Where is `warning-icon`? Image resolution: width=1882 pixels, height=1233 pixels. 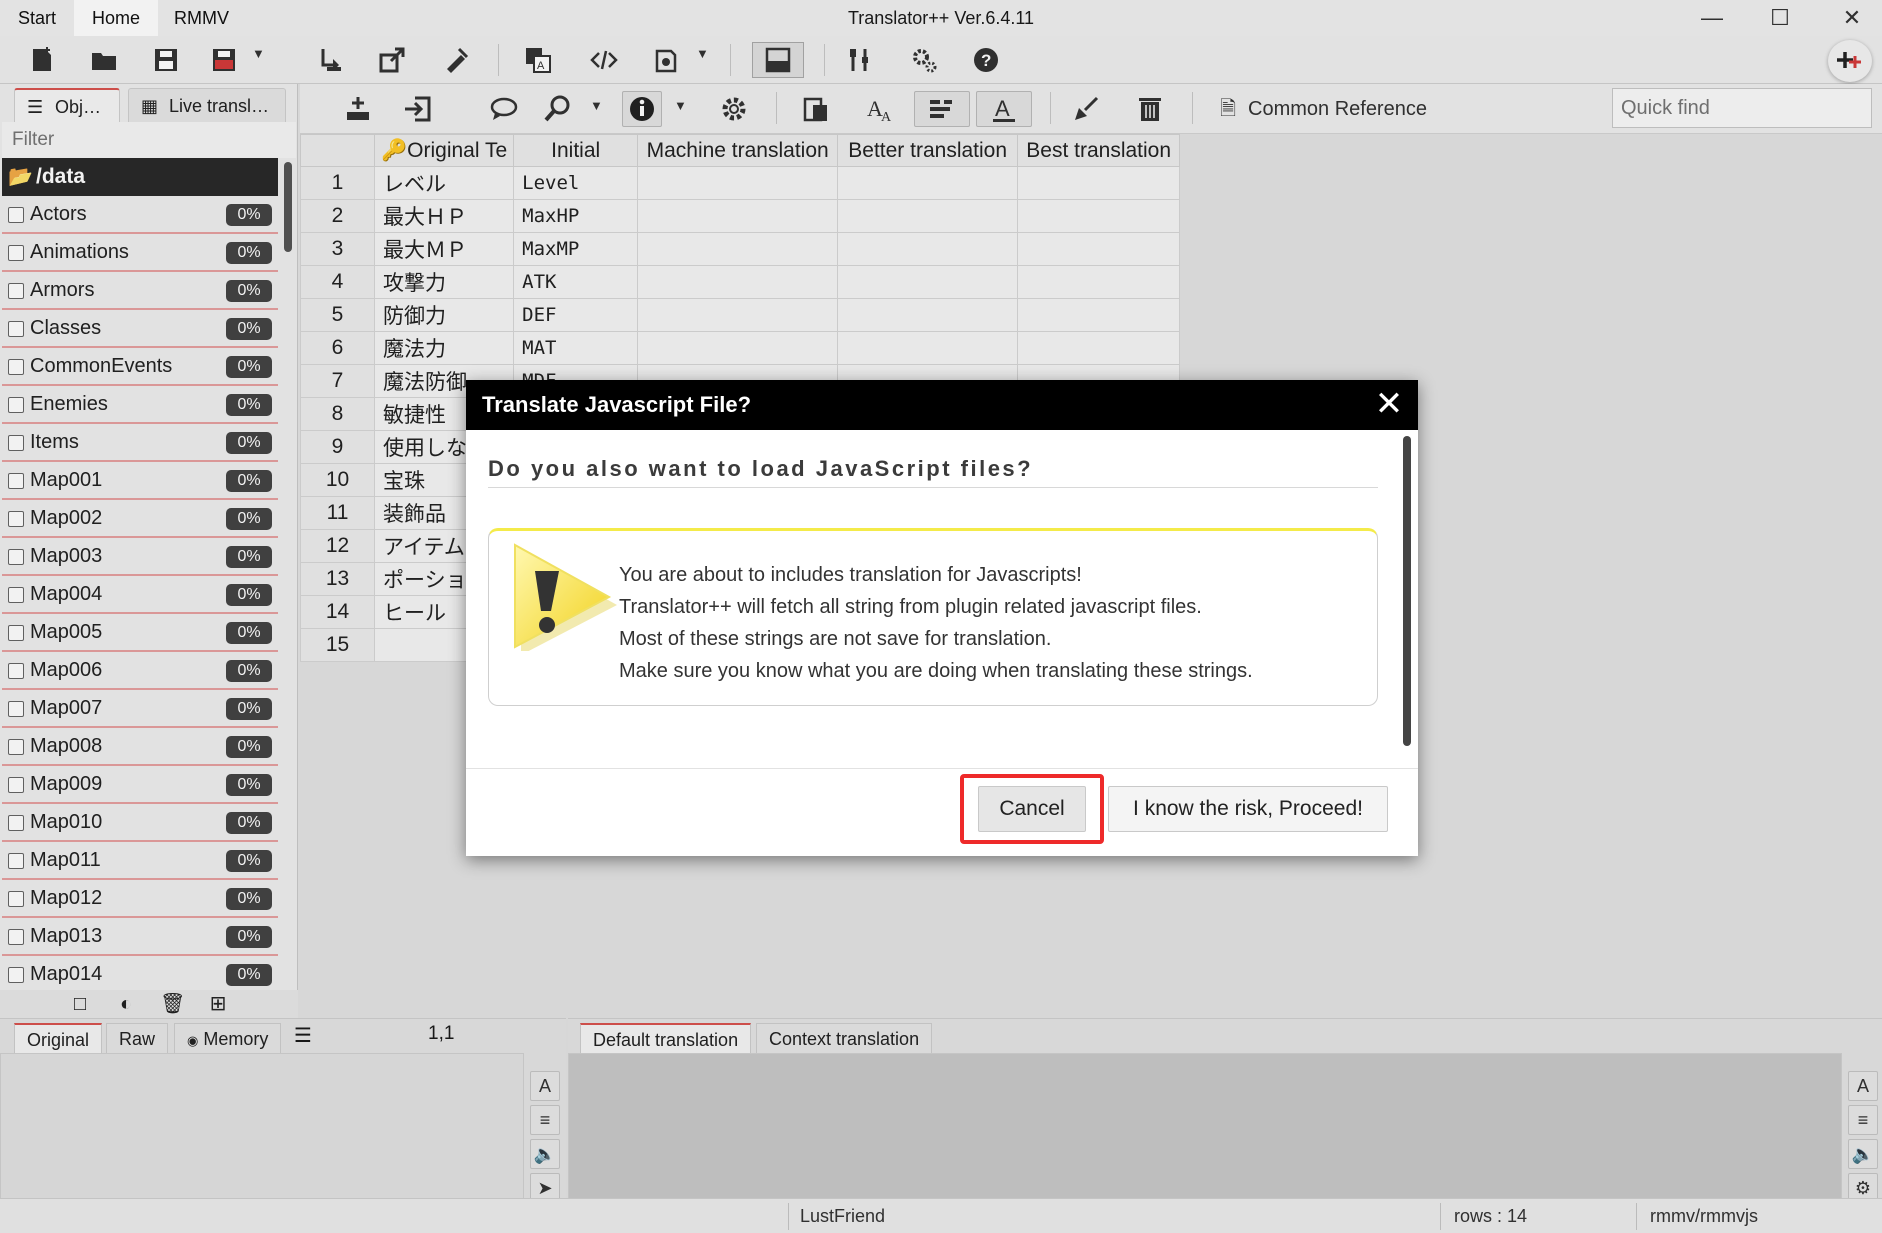
warning-icon is located at coordinates (565, 597).